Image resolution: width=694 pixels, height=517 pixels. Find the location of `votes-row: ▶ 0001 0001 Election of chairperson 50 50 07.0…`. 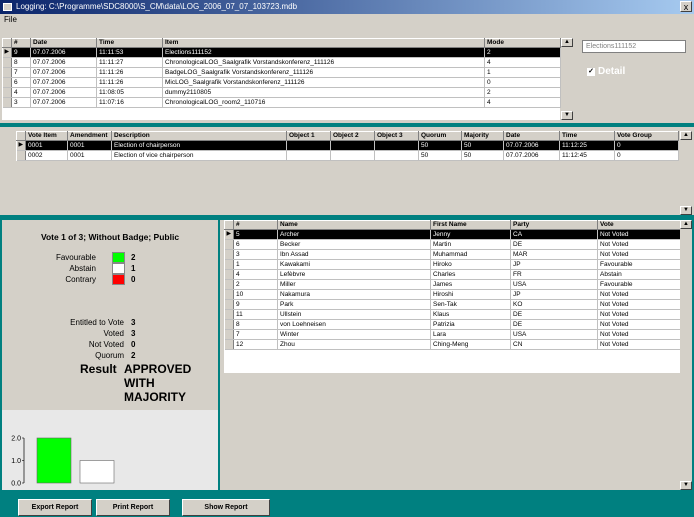

votes-row: ▶ 0001 0001 Election of chairperson 50 50 07.0… is located at coordinates (347, 145).